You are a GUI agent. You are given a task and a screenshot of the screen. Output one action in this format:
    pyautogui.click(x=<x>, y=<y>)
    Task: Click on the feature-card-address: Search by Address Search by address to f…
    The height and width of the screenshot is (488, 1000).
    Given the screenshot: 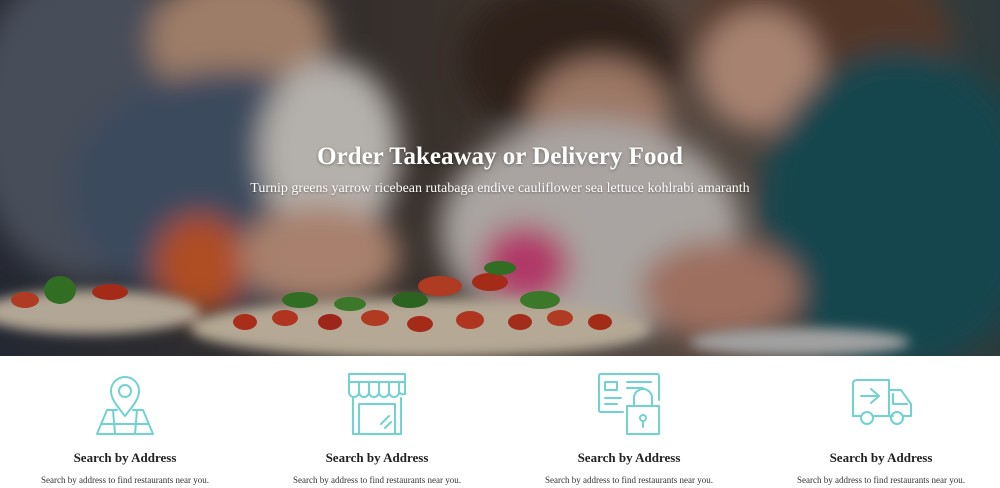 What is the action you would take?
    pyautogui.click(x=125, y=422)
    